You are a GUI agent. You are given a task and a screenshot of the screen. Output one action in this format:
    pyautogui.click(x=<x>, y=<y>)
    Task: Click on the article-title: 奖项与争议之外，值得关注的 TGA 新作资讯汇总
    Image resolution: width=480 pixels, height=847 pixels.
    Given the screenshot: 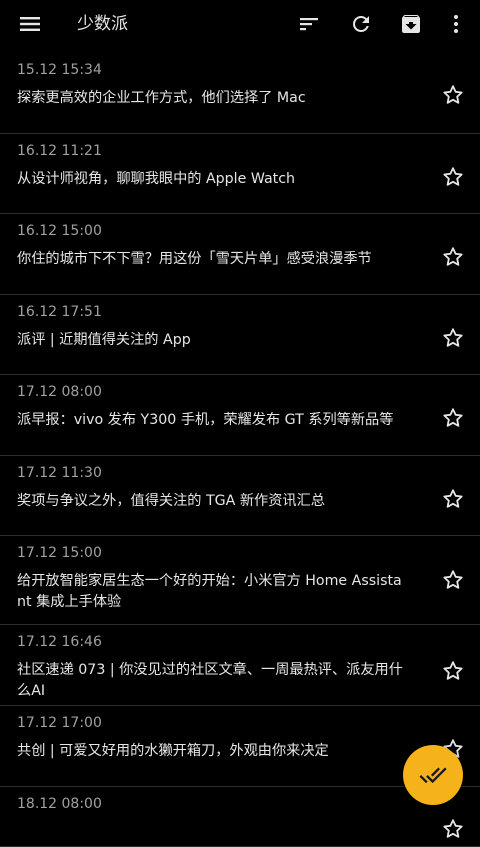 What is the action you would take?
    pyautogui.click(x=171, y=501)
    